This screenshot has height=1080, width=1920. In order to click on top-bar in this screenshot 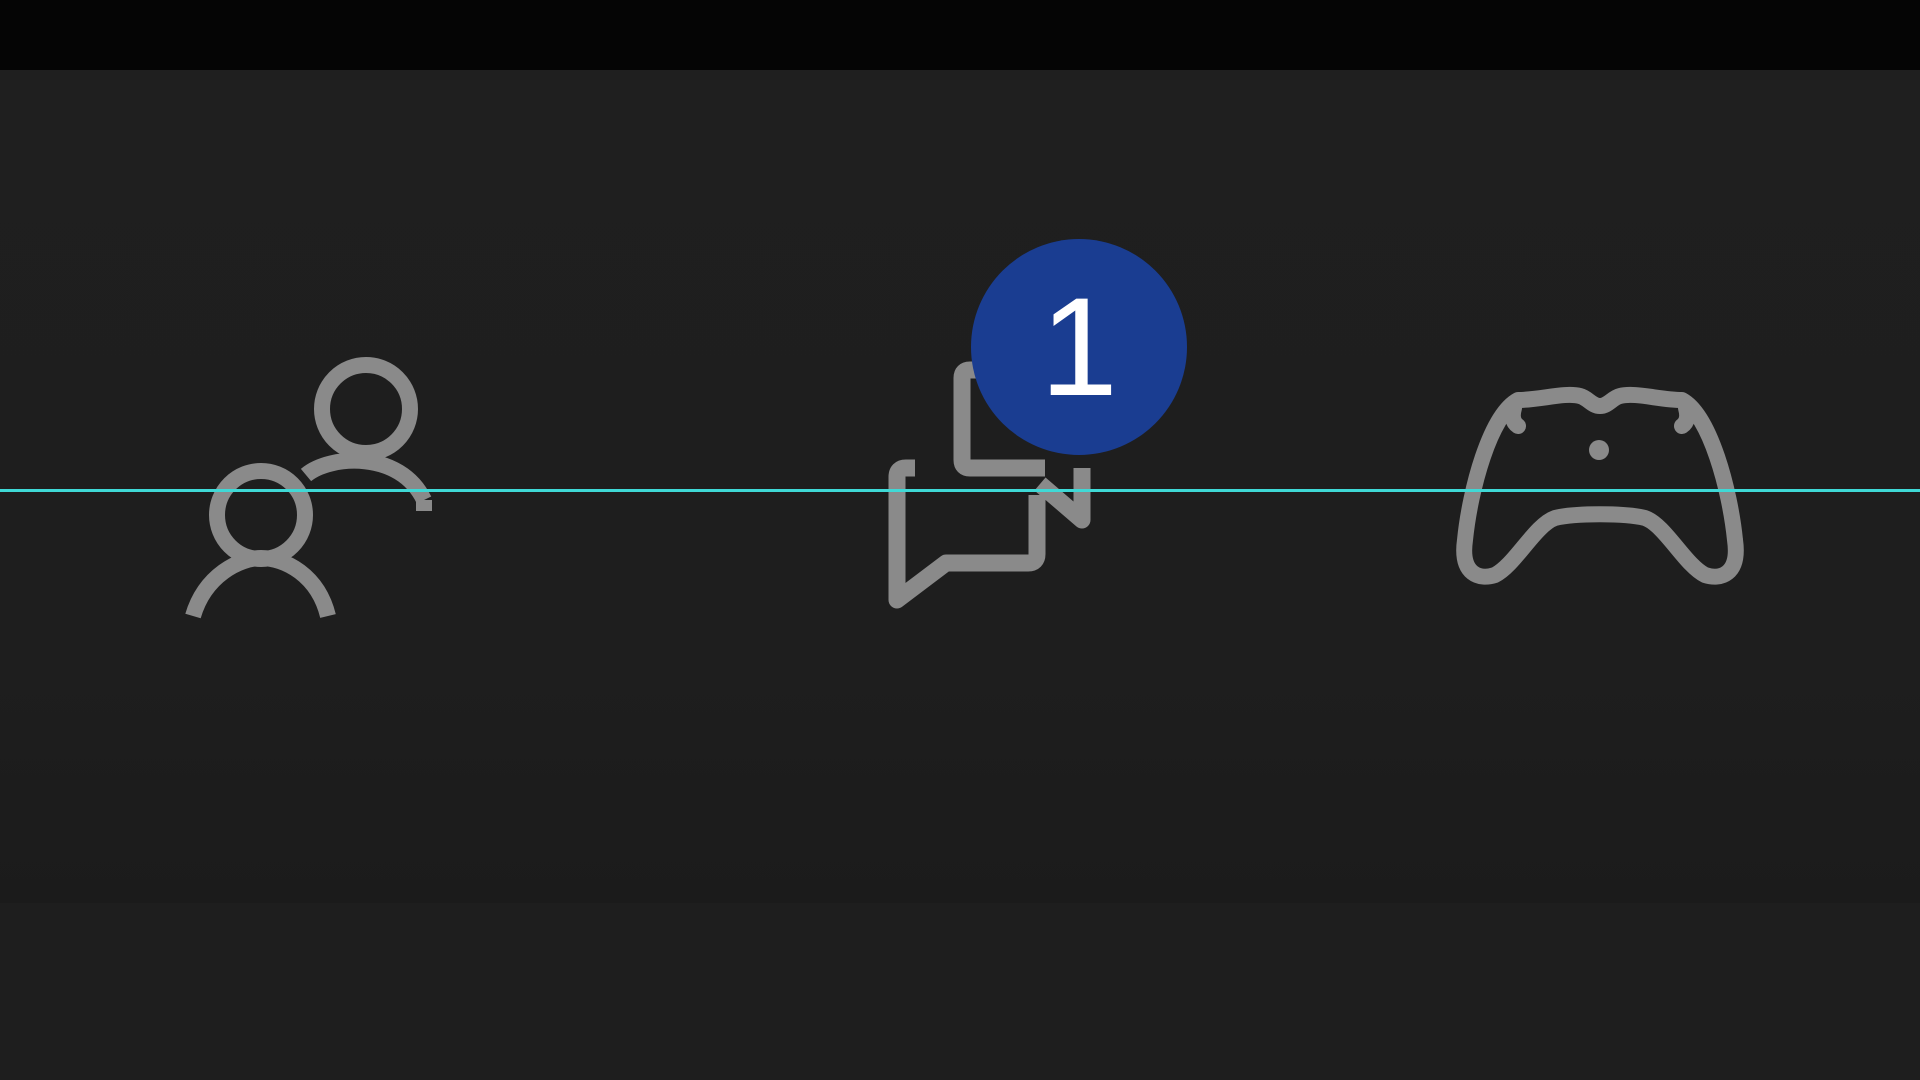, I will do `click(960, 35)`.